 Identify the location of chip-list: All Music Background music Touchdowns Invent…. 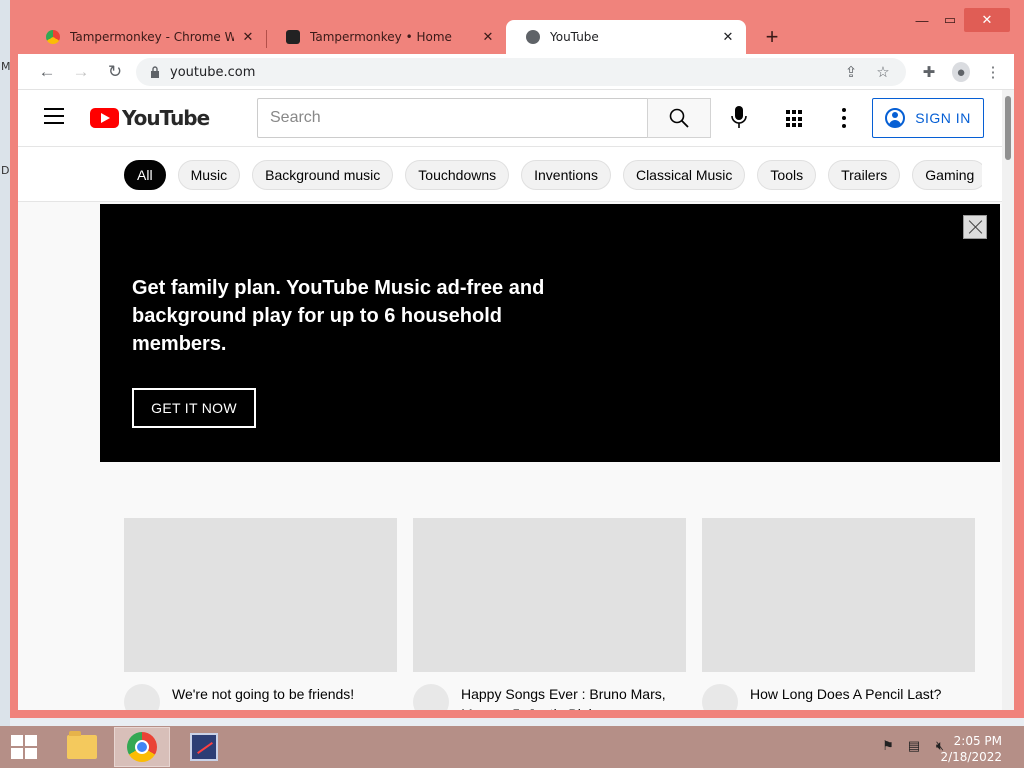
(556, 175).